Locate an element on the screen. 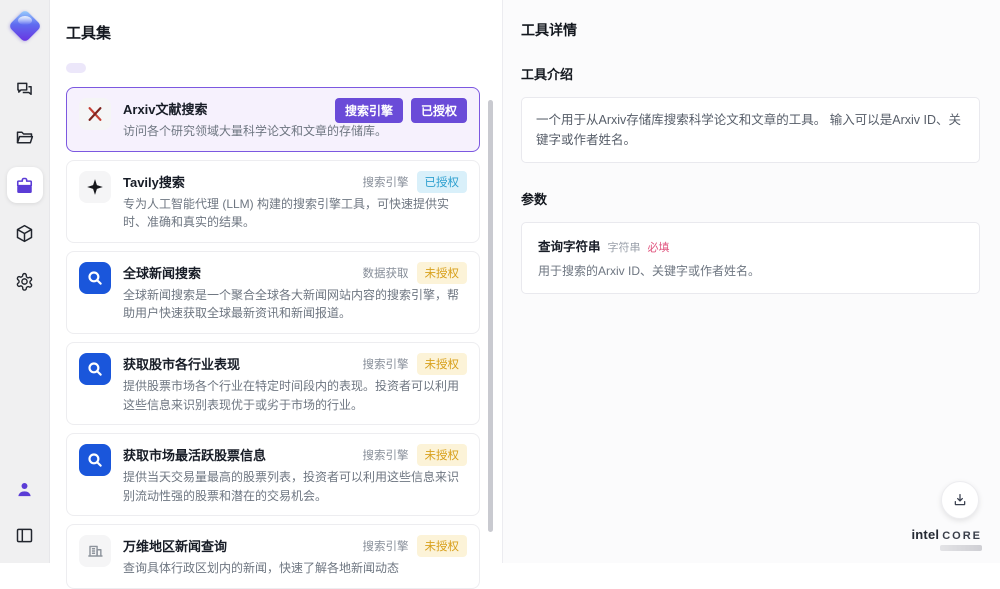 This screenshot has width=1000, height=589. list-scrollbar is located at coordinates (490, 316).